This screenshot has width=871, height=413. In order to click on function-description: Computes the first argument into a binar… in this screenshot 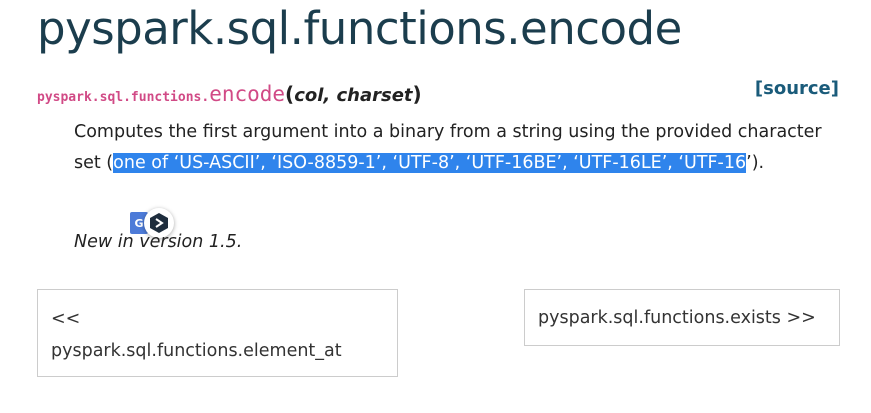, I will do `click(454, 148)`.